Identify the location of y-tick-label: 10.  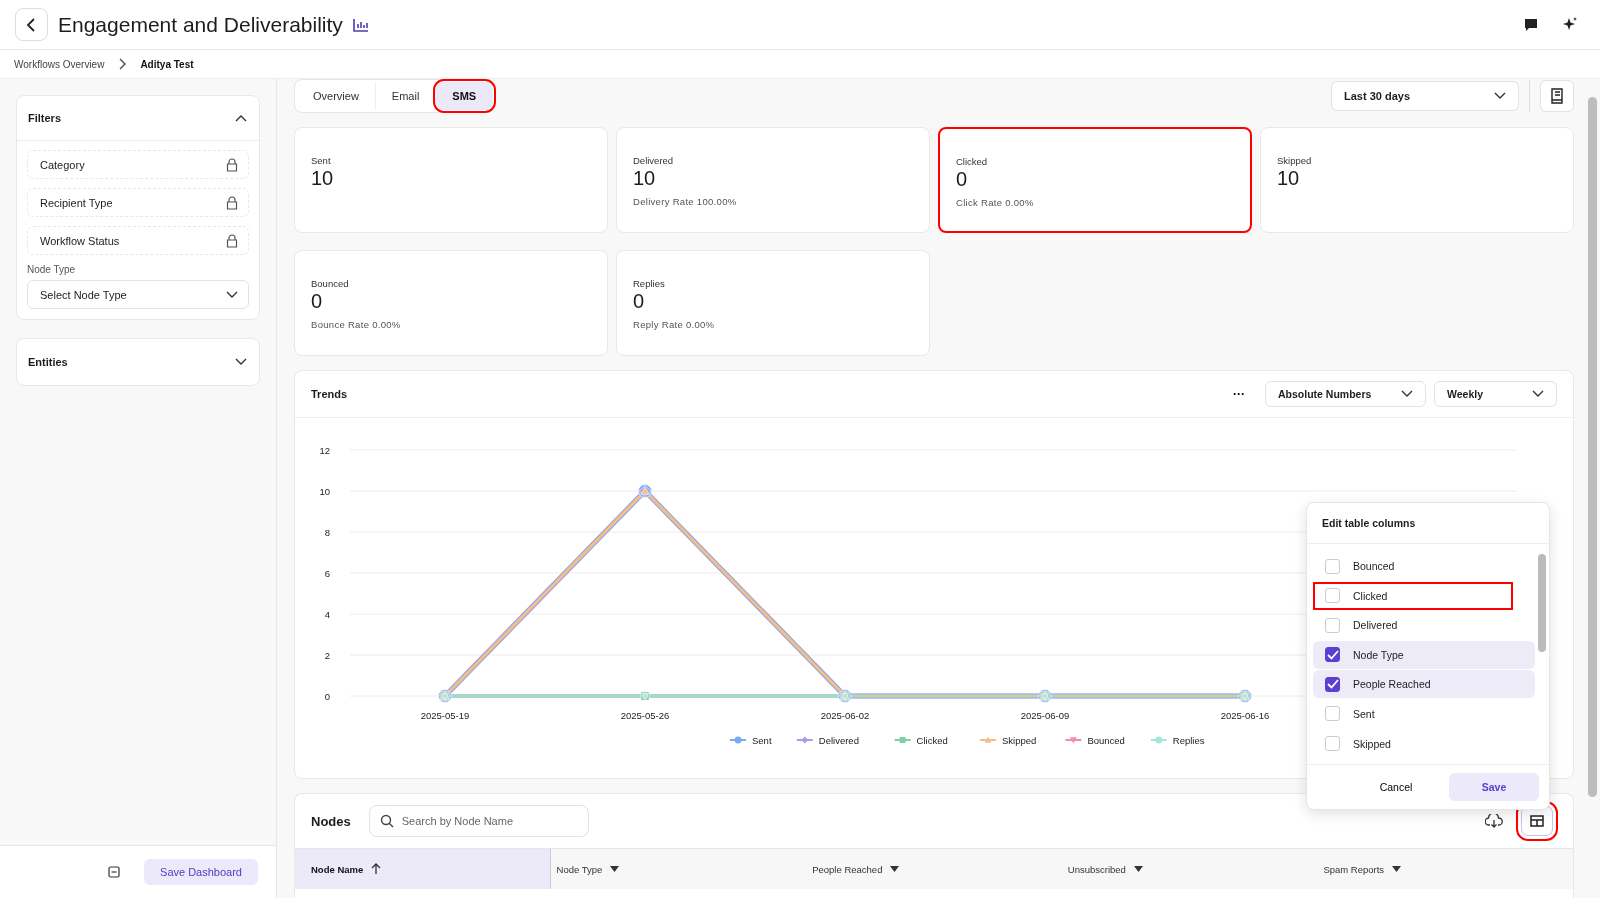
(324, 491).